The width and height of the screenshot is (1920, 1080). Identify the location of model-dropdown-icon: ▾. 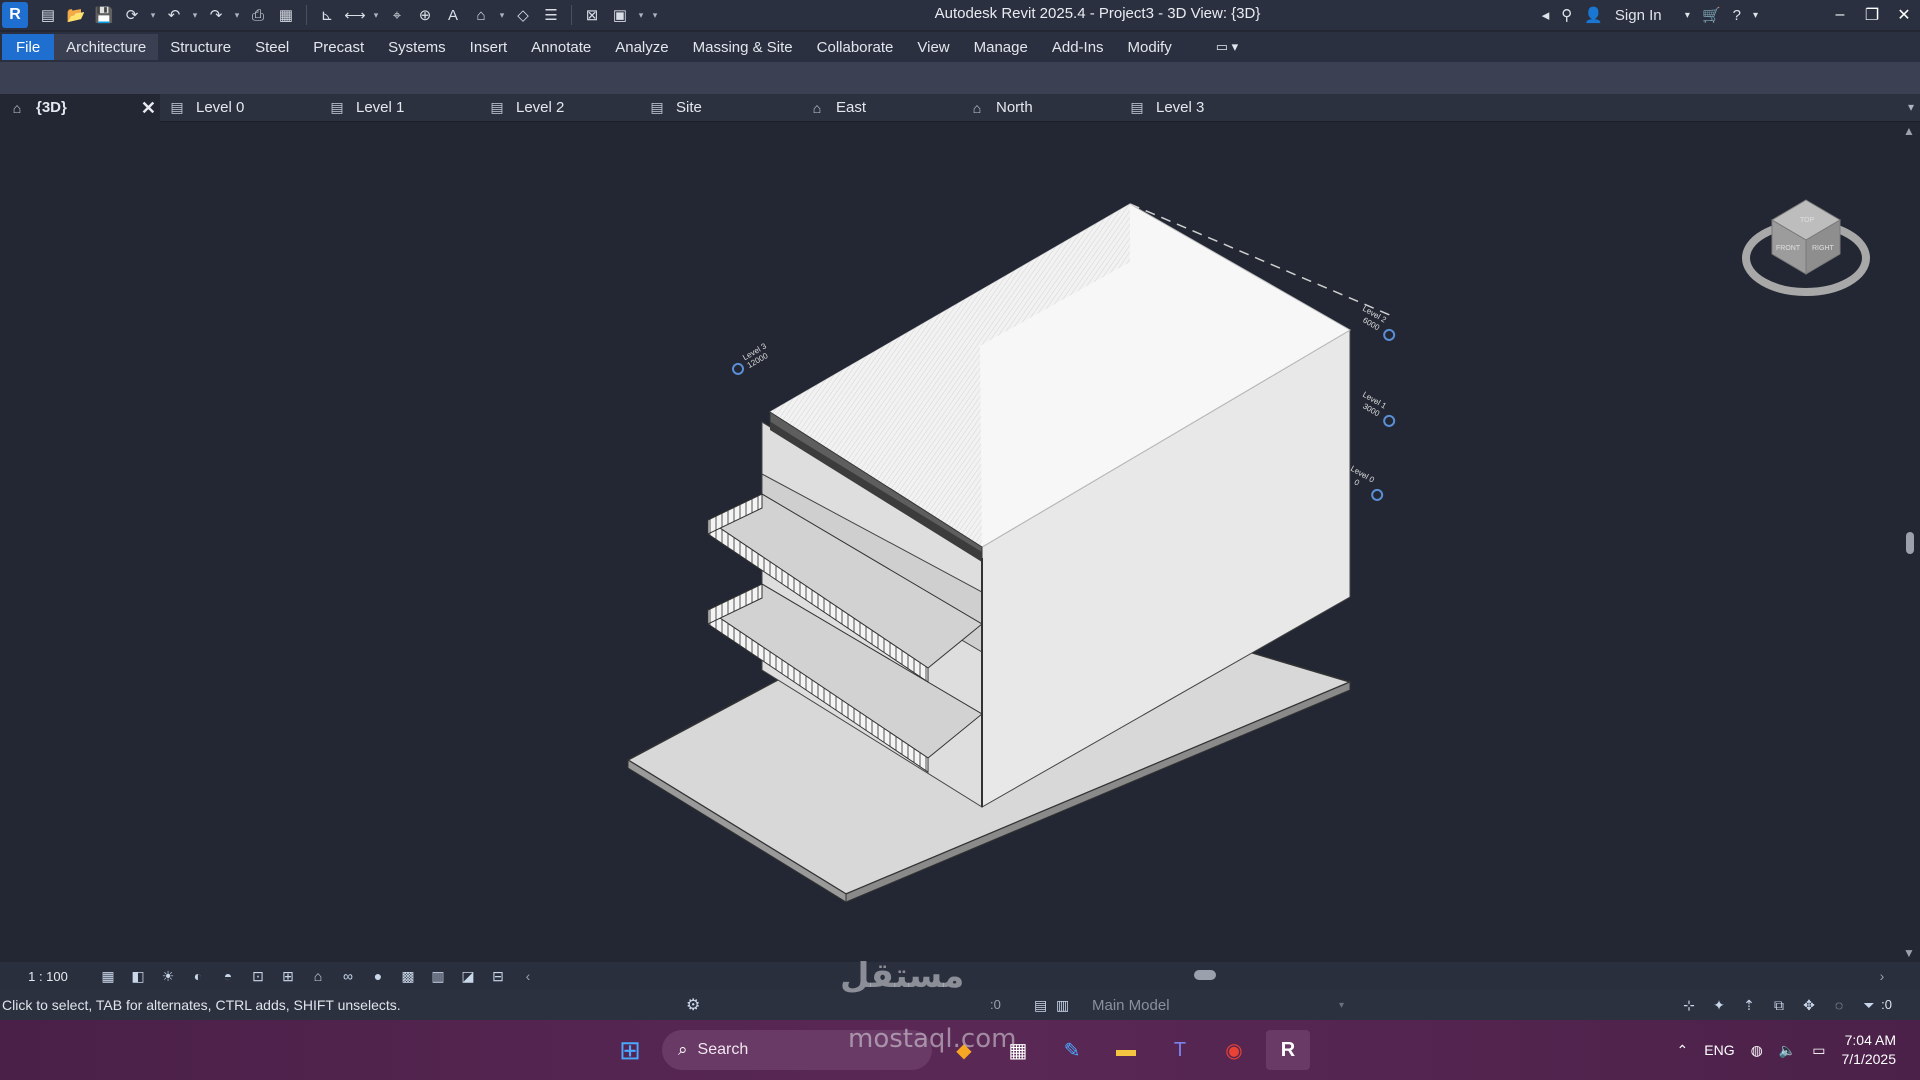
(1341, 1005).